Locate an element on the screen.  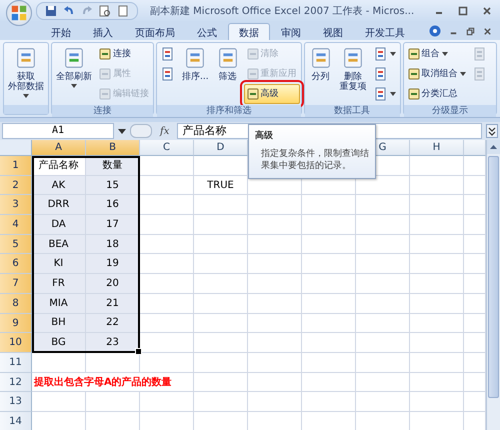
group-label: 连接 is located at coordinates (103, 111).